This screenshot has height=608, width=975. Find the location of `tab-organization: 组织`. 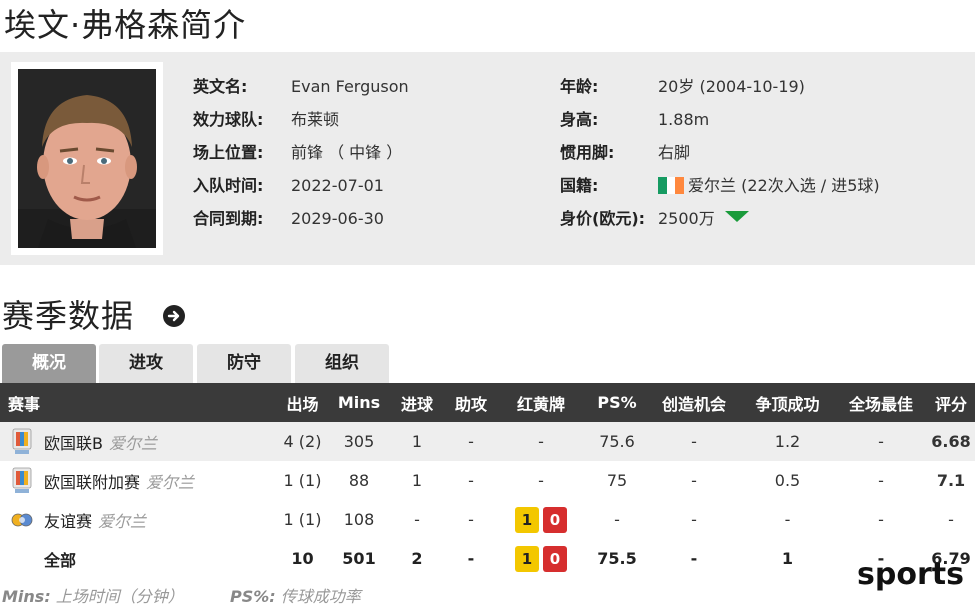

tab-organization: 组织 is located at coordinates (342, 364).